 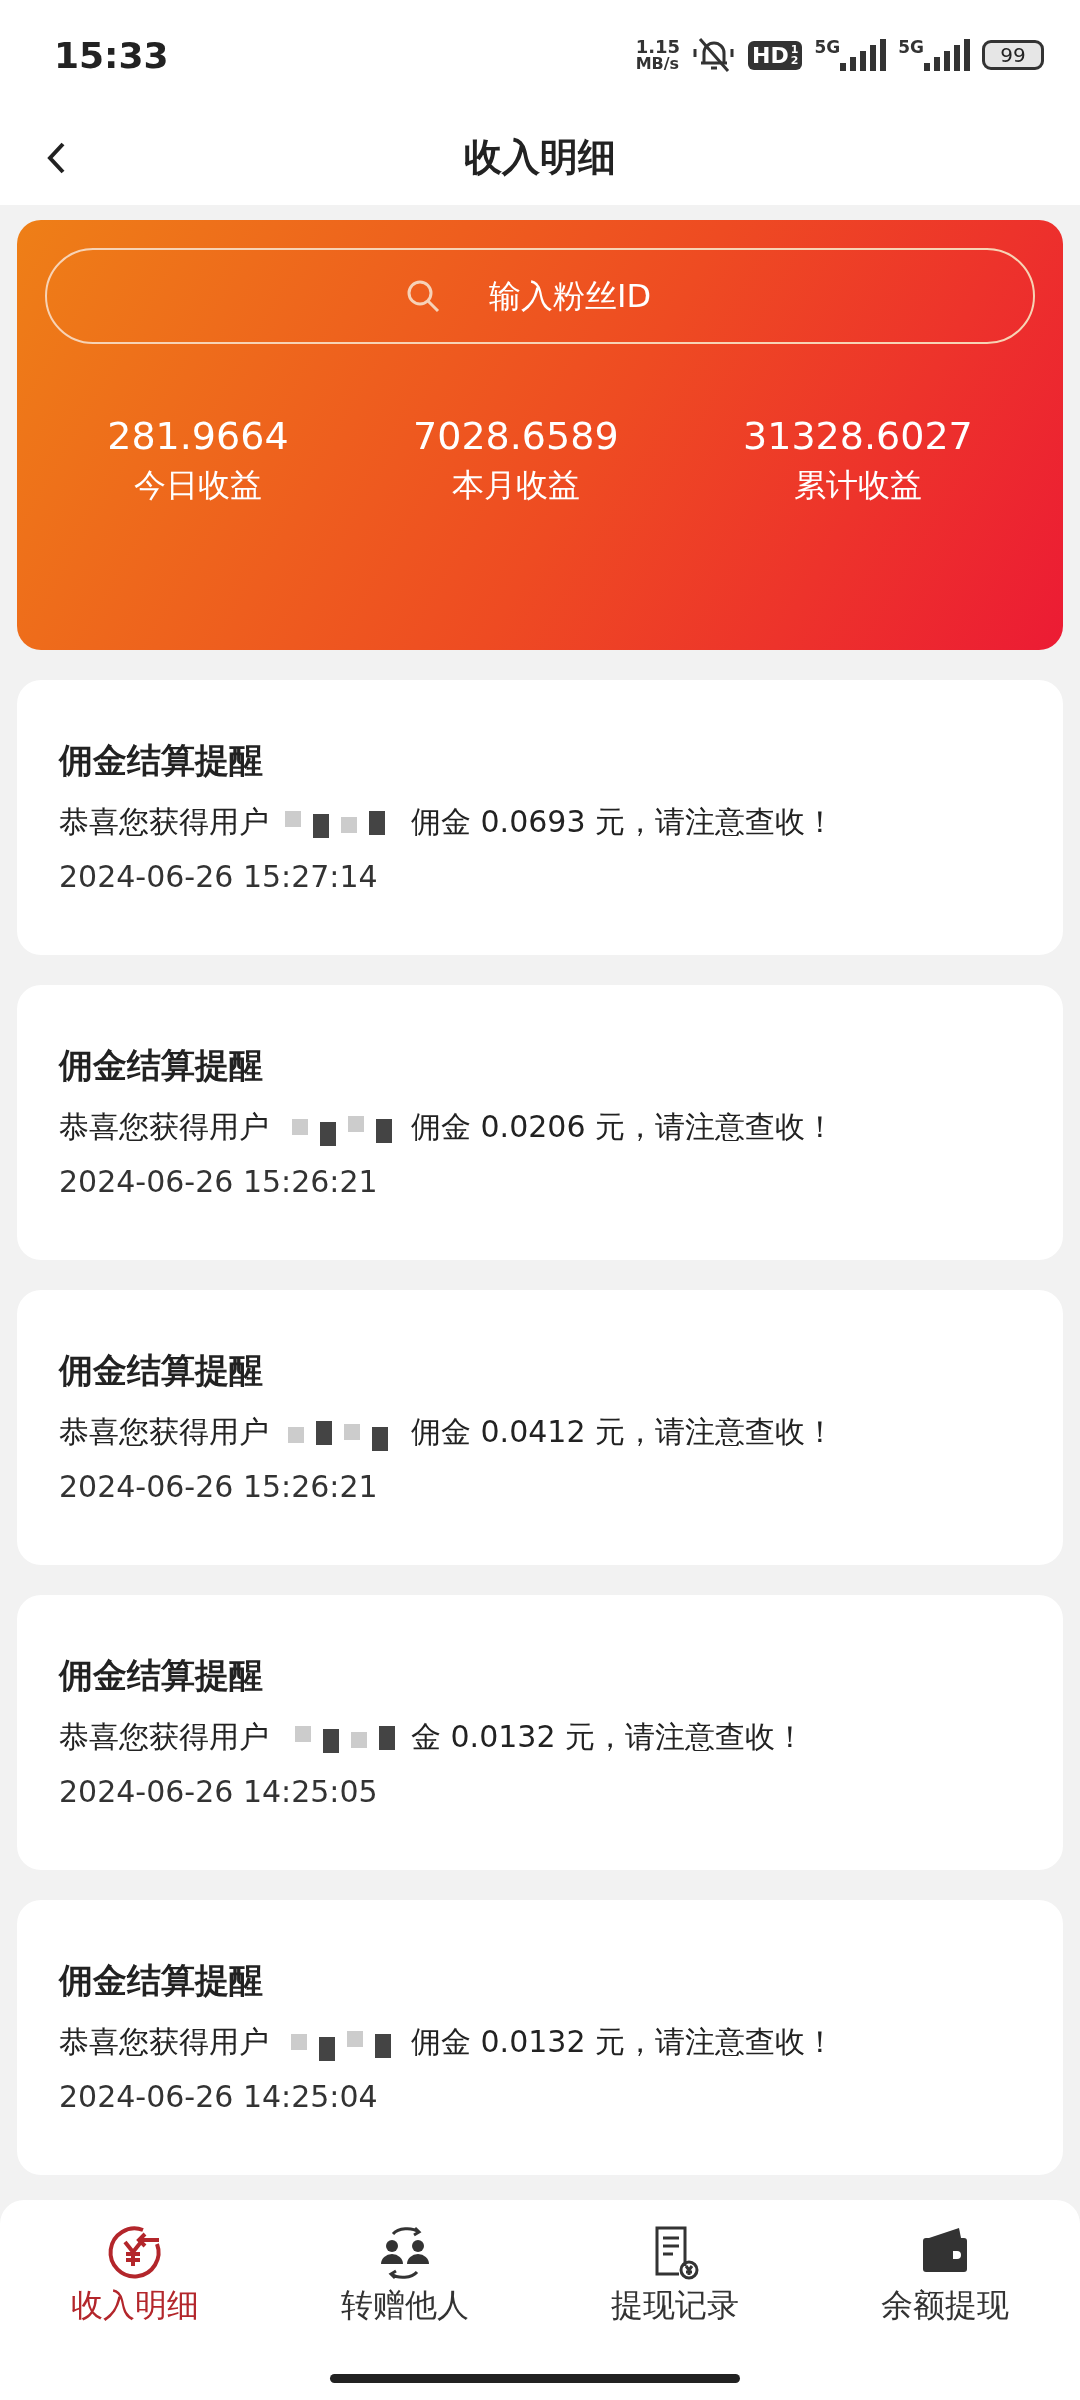 I want to click on search-field: 输入粉丝ID, so click(x=540, y=296).